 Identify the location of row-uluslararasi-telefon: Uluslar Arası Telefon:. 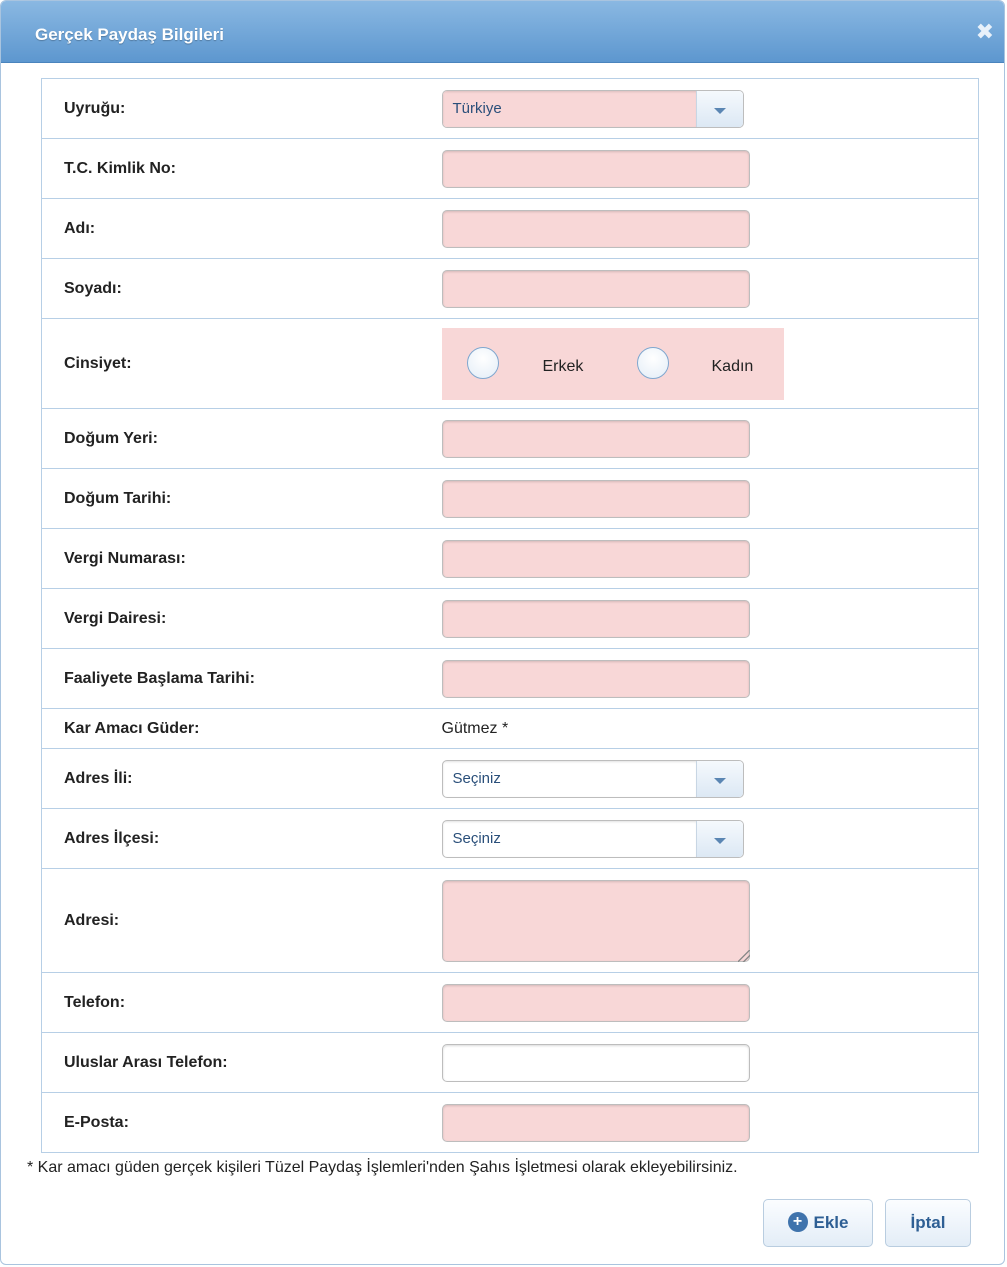
(510, 1062).